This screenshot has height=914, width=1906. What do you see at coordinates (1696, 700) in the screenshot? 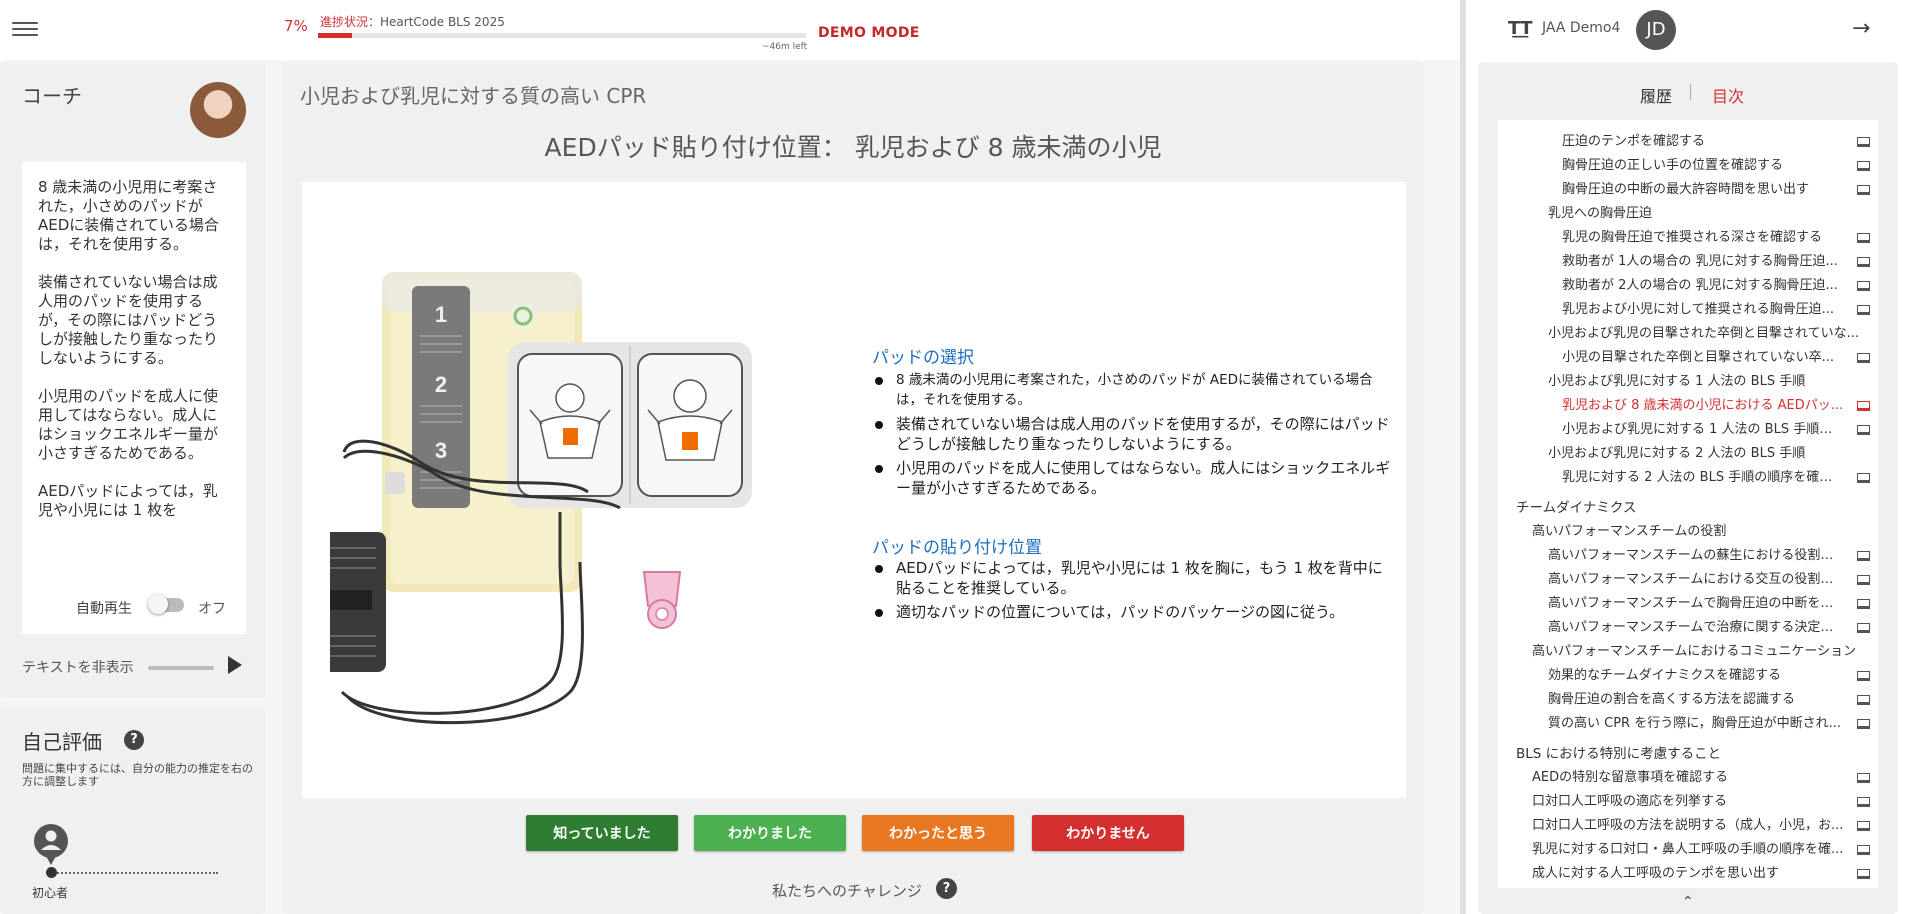
I see `toc-item: 胸骨圧迫の割合を高くする方法を認識する` at bounding box center [1696, 700].